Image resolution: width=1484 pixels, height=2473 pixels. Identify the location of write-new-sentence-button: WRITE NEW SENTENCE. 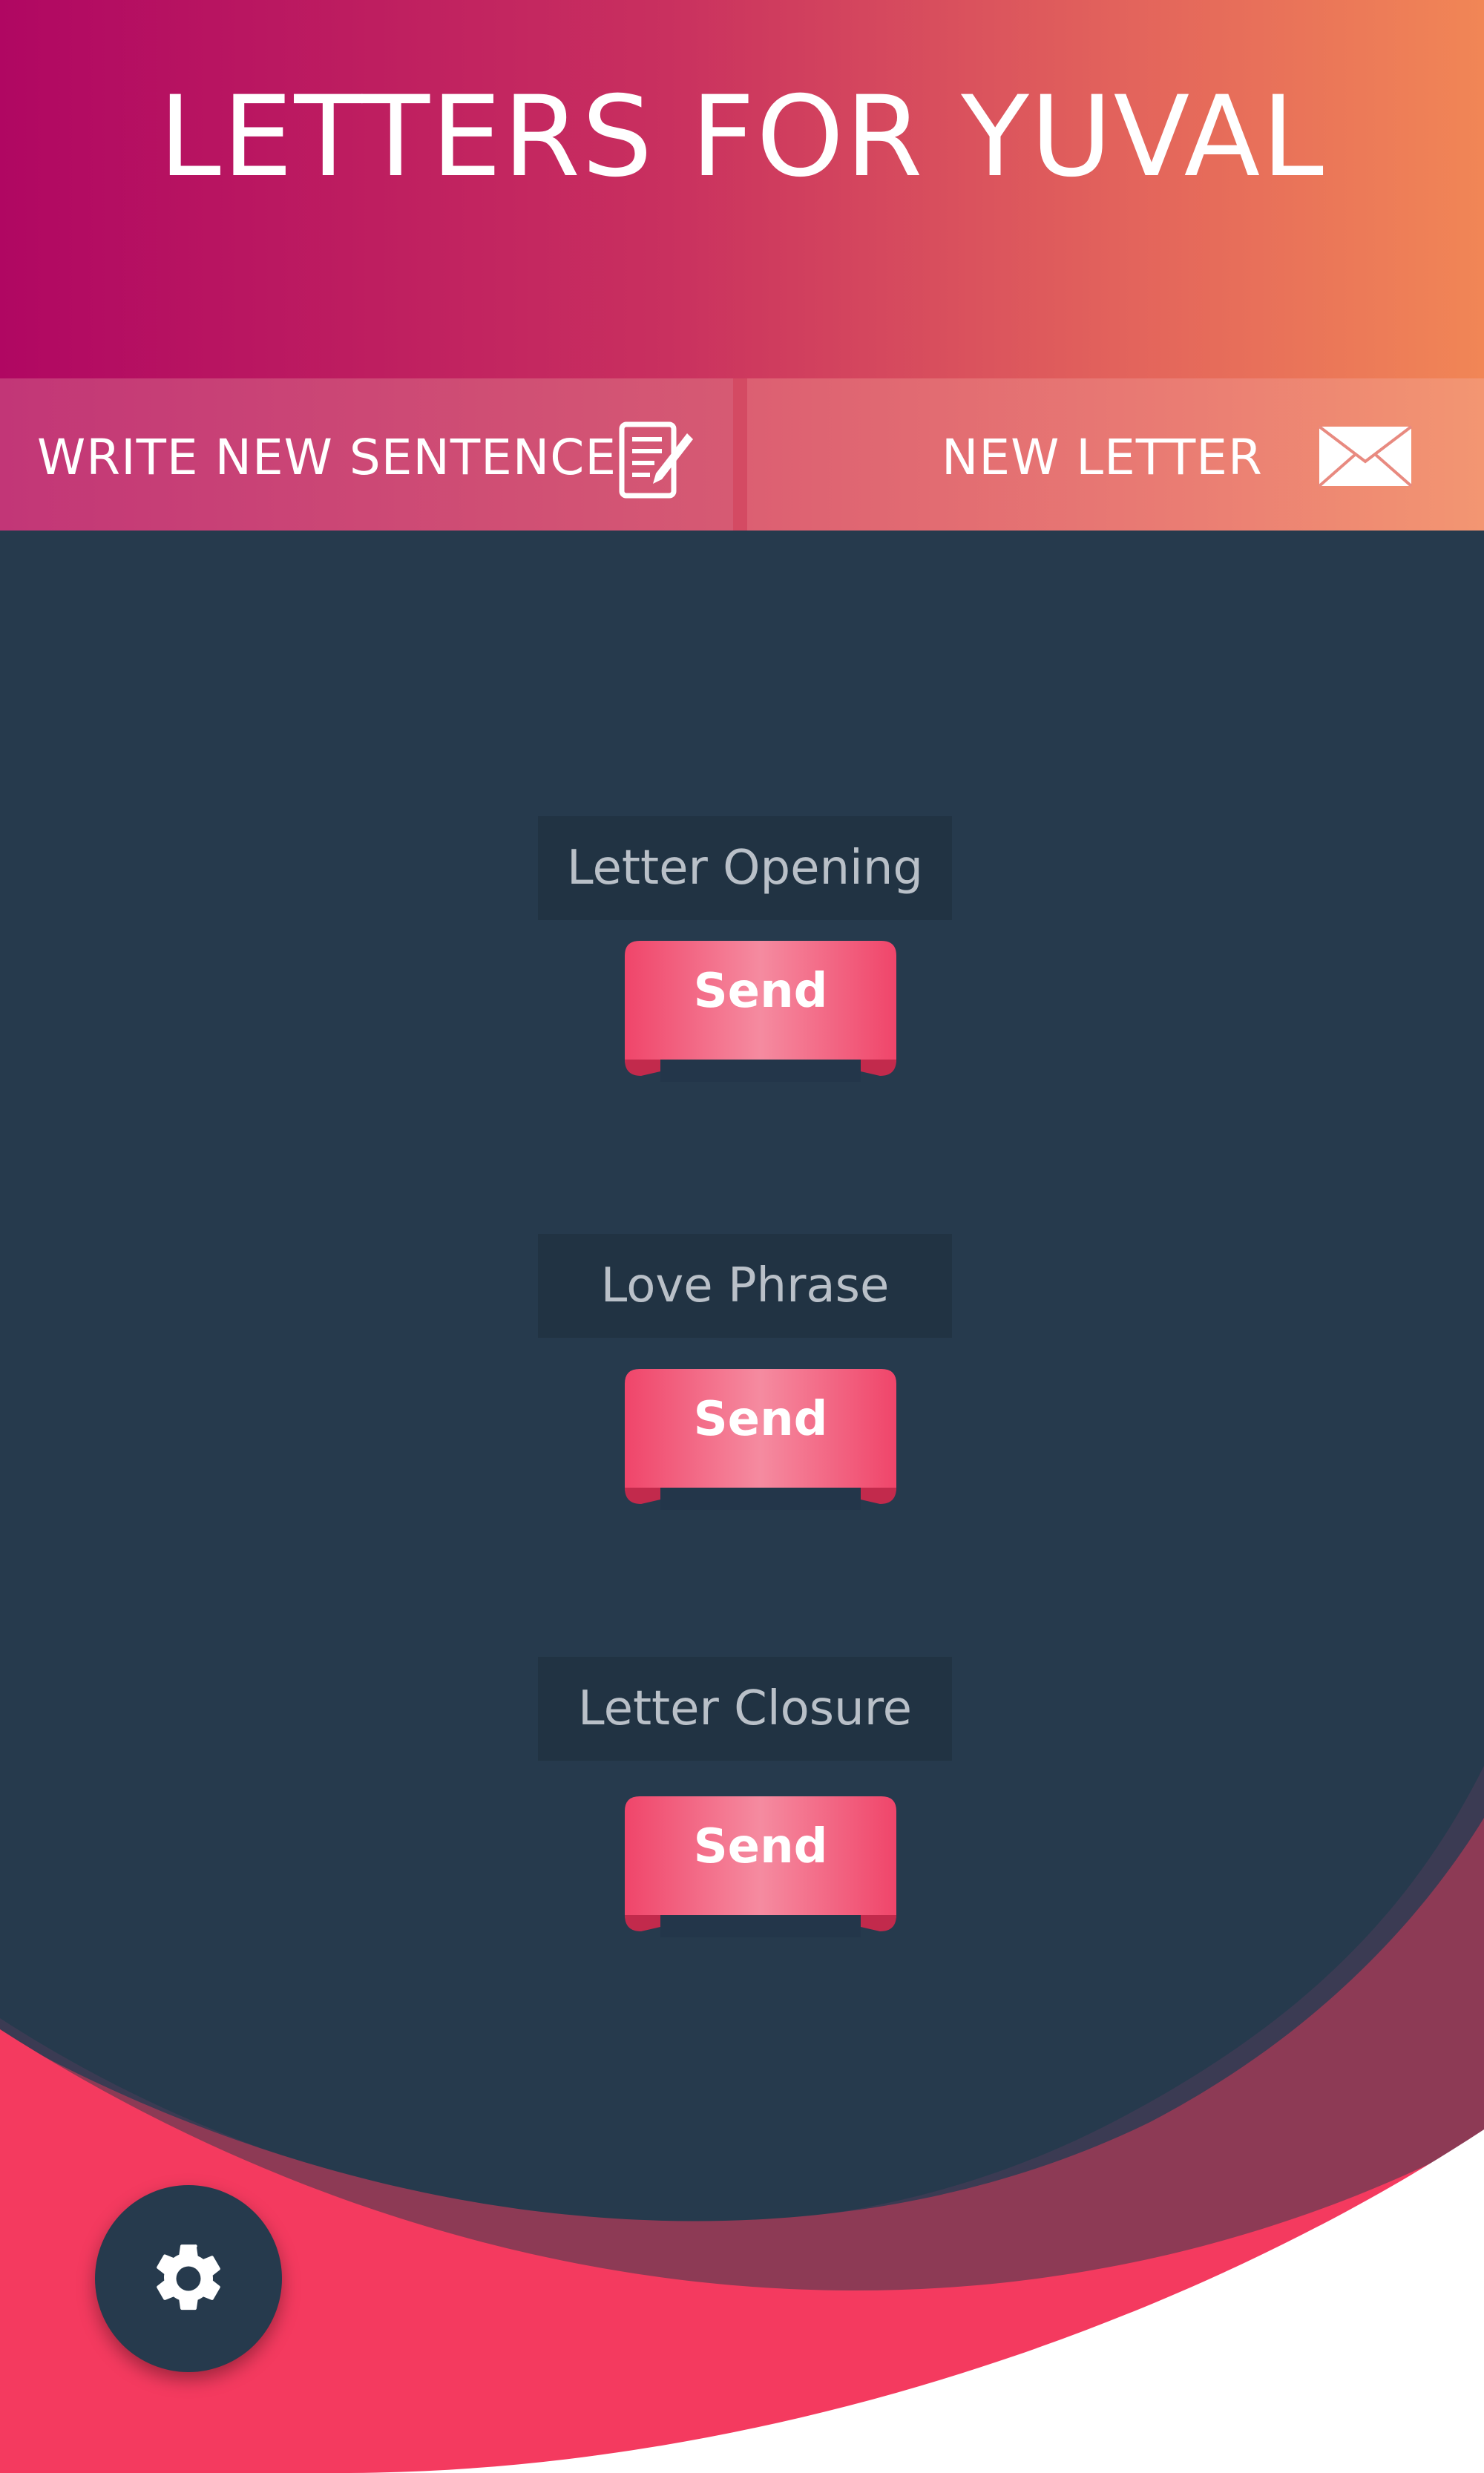
(366, 455).